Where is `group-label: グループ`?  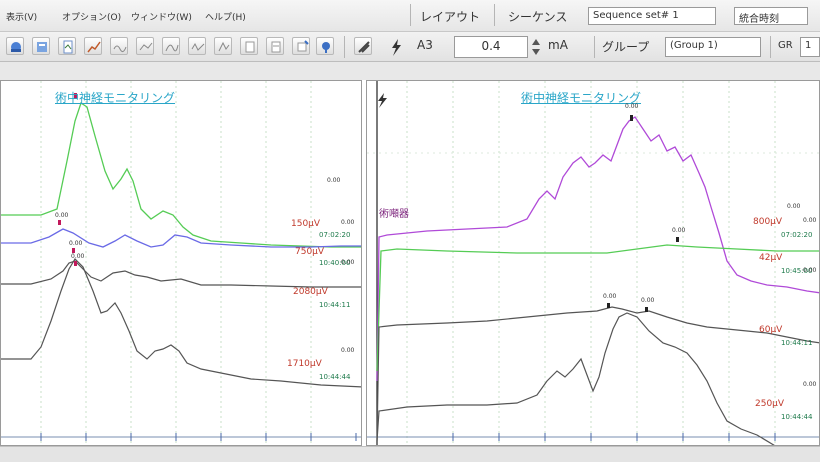
group-label: グループ is located at coordinates (626, 47).